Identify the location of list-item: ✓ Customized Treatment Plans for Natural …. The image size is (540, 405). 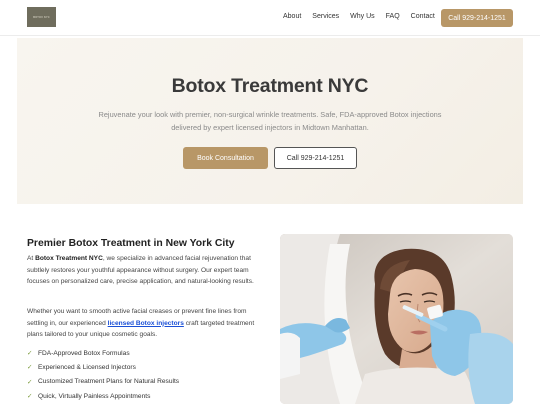
(103, 382).